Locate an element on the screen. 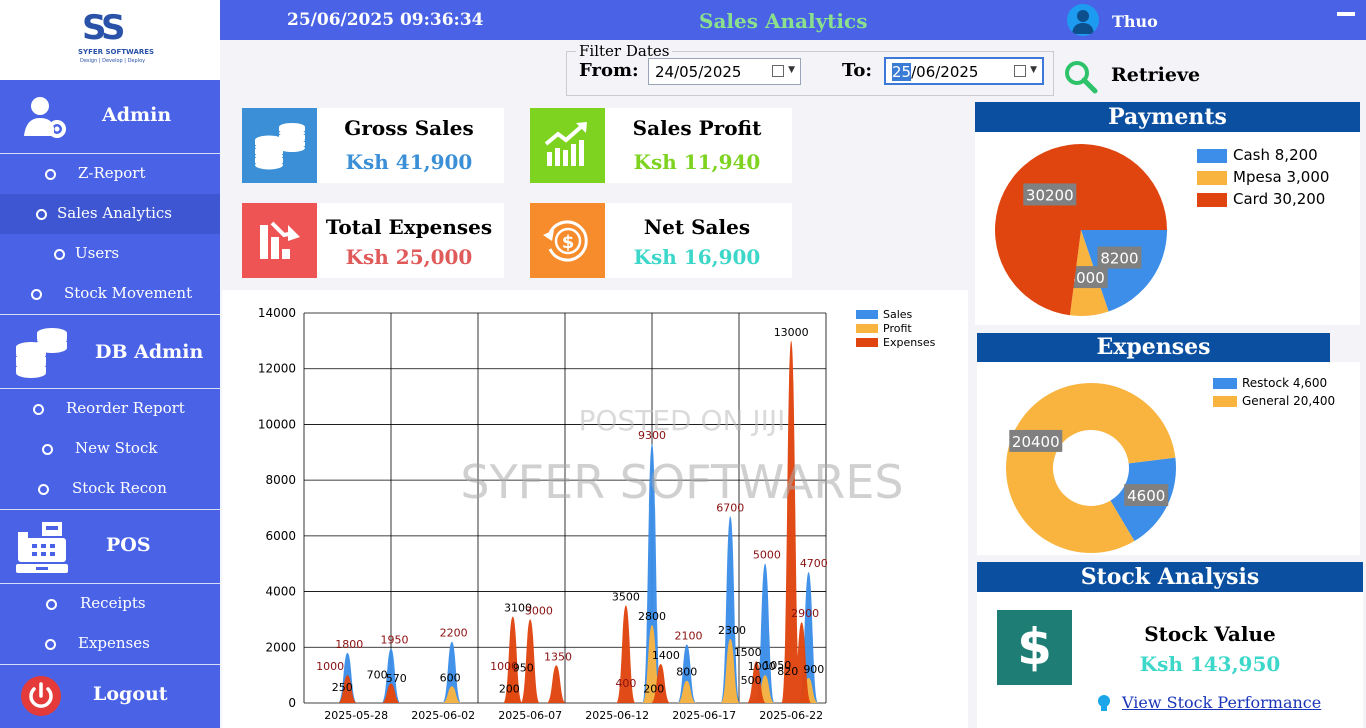 The width and height of the screenshot is (1366, 728). data-label: 1500 is located at coordinates (748, 652).